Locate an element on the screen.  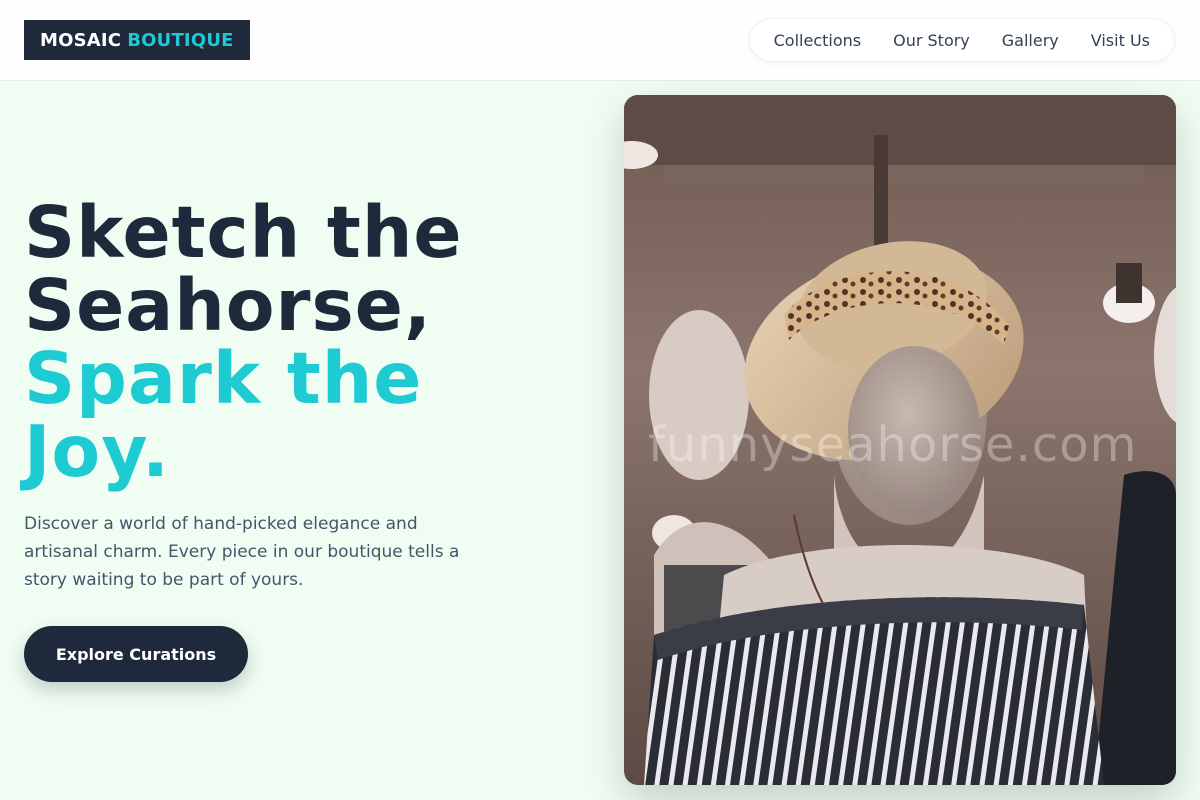
nav-item-visit-us: Visit Us is located at coordinates (1120, 40).